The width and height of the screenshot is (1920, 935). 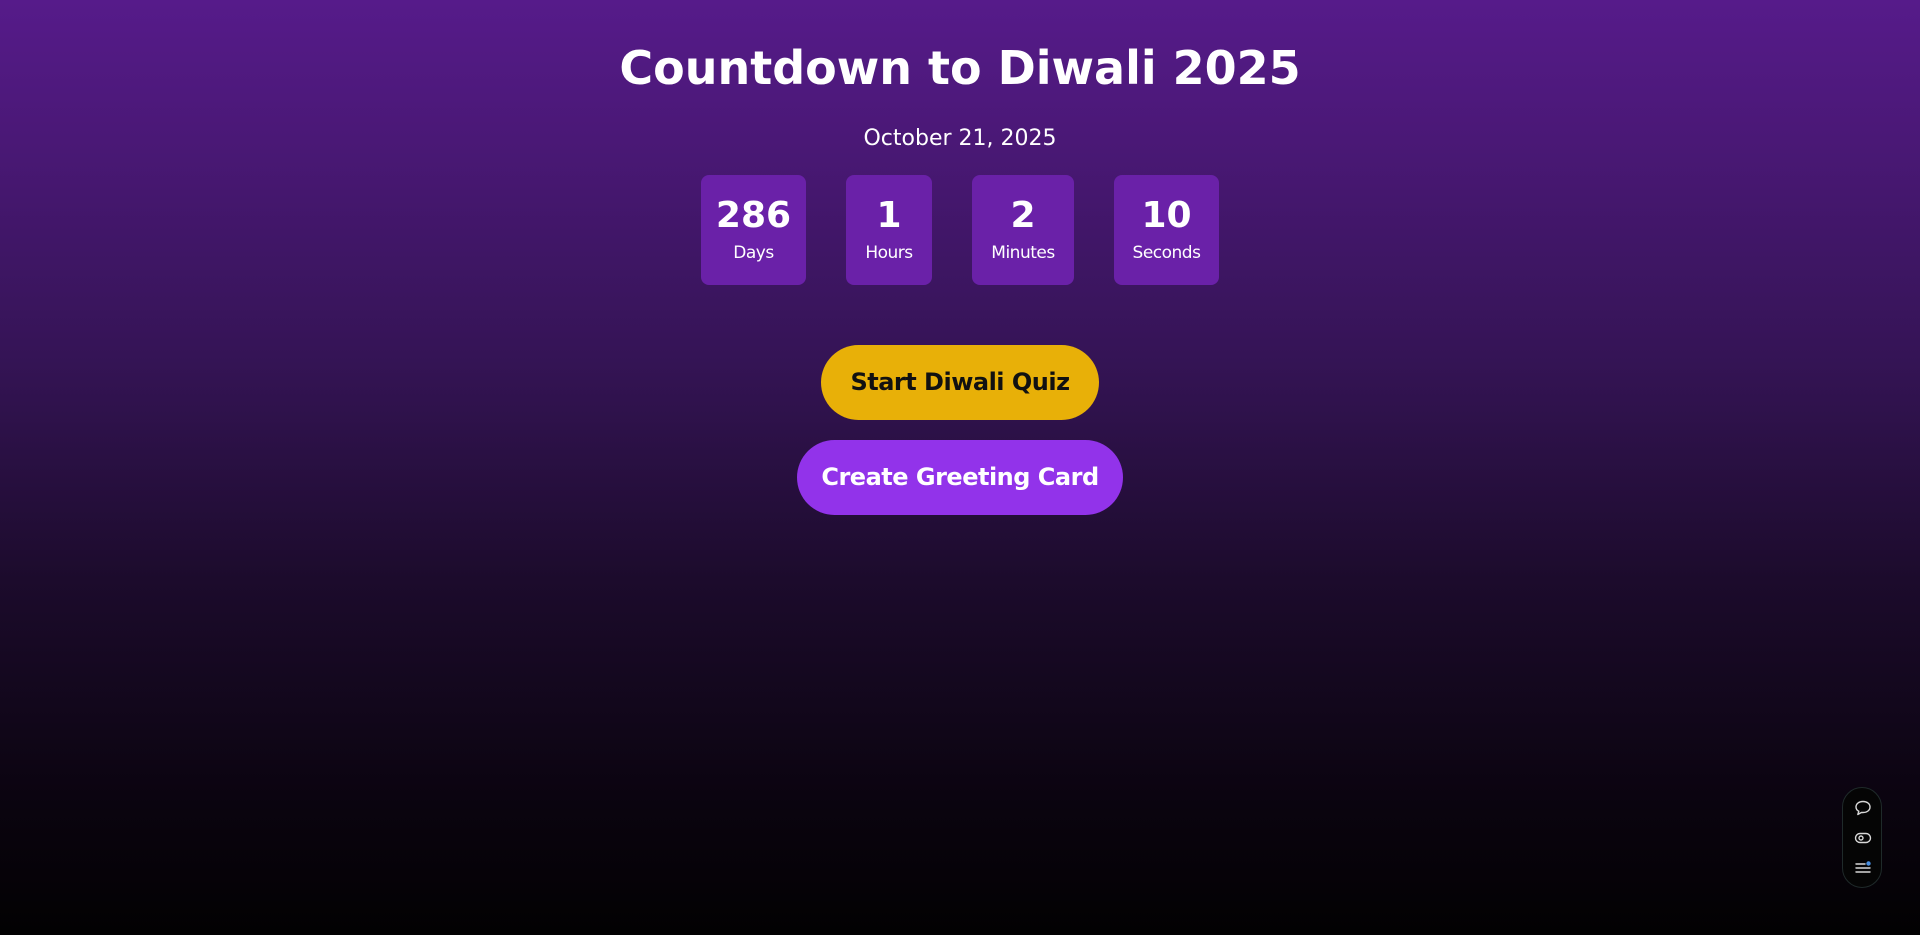 What do you see at coordinates (960, 138) in the screenshot?
I see `target-date: October 21, 2025` at bounding box center [960, 138].